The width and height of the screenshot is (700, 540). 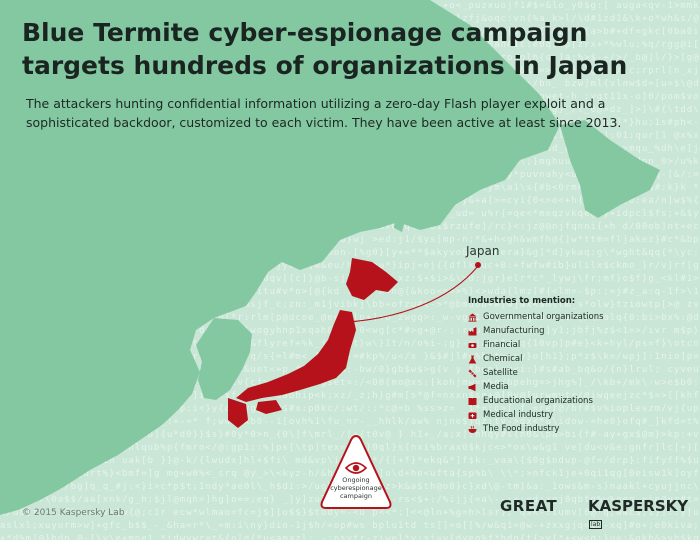 What do you see at coordinates (496, 387) in the screenshot?
I see `legend-label: Media` at bounding box center [496, 387].